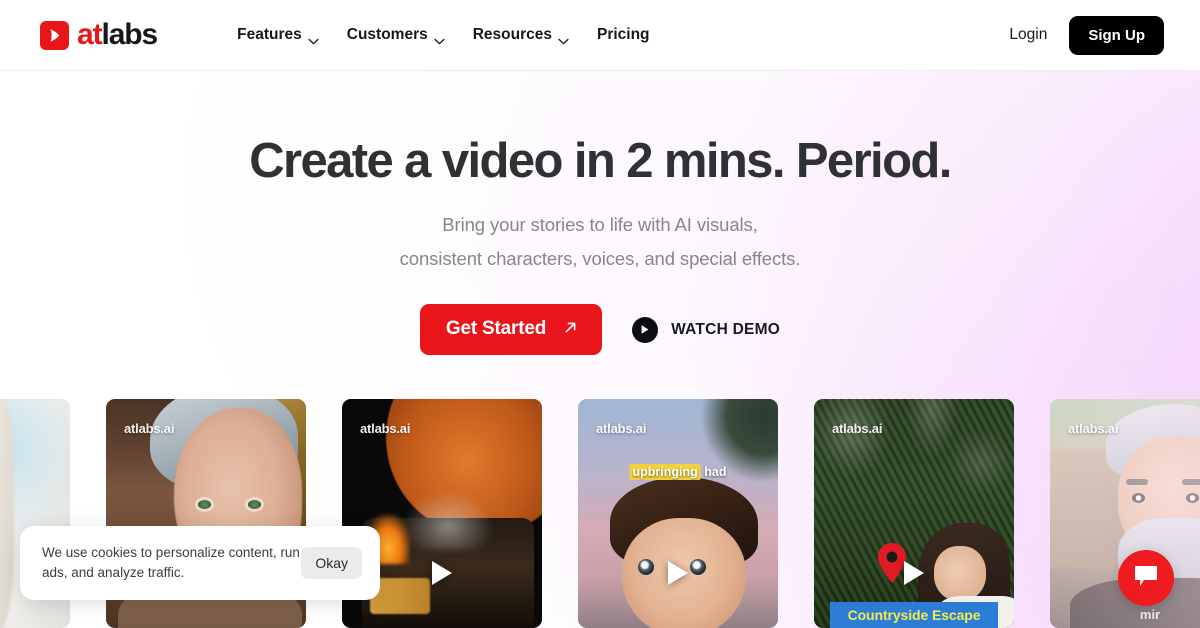  What do you see at coordinates (387, 34) in the screenshot?
I see `nav-label-customers: Customers` at bounding box center [387, 34].